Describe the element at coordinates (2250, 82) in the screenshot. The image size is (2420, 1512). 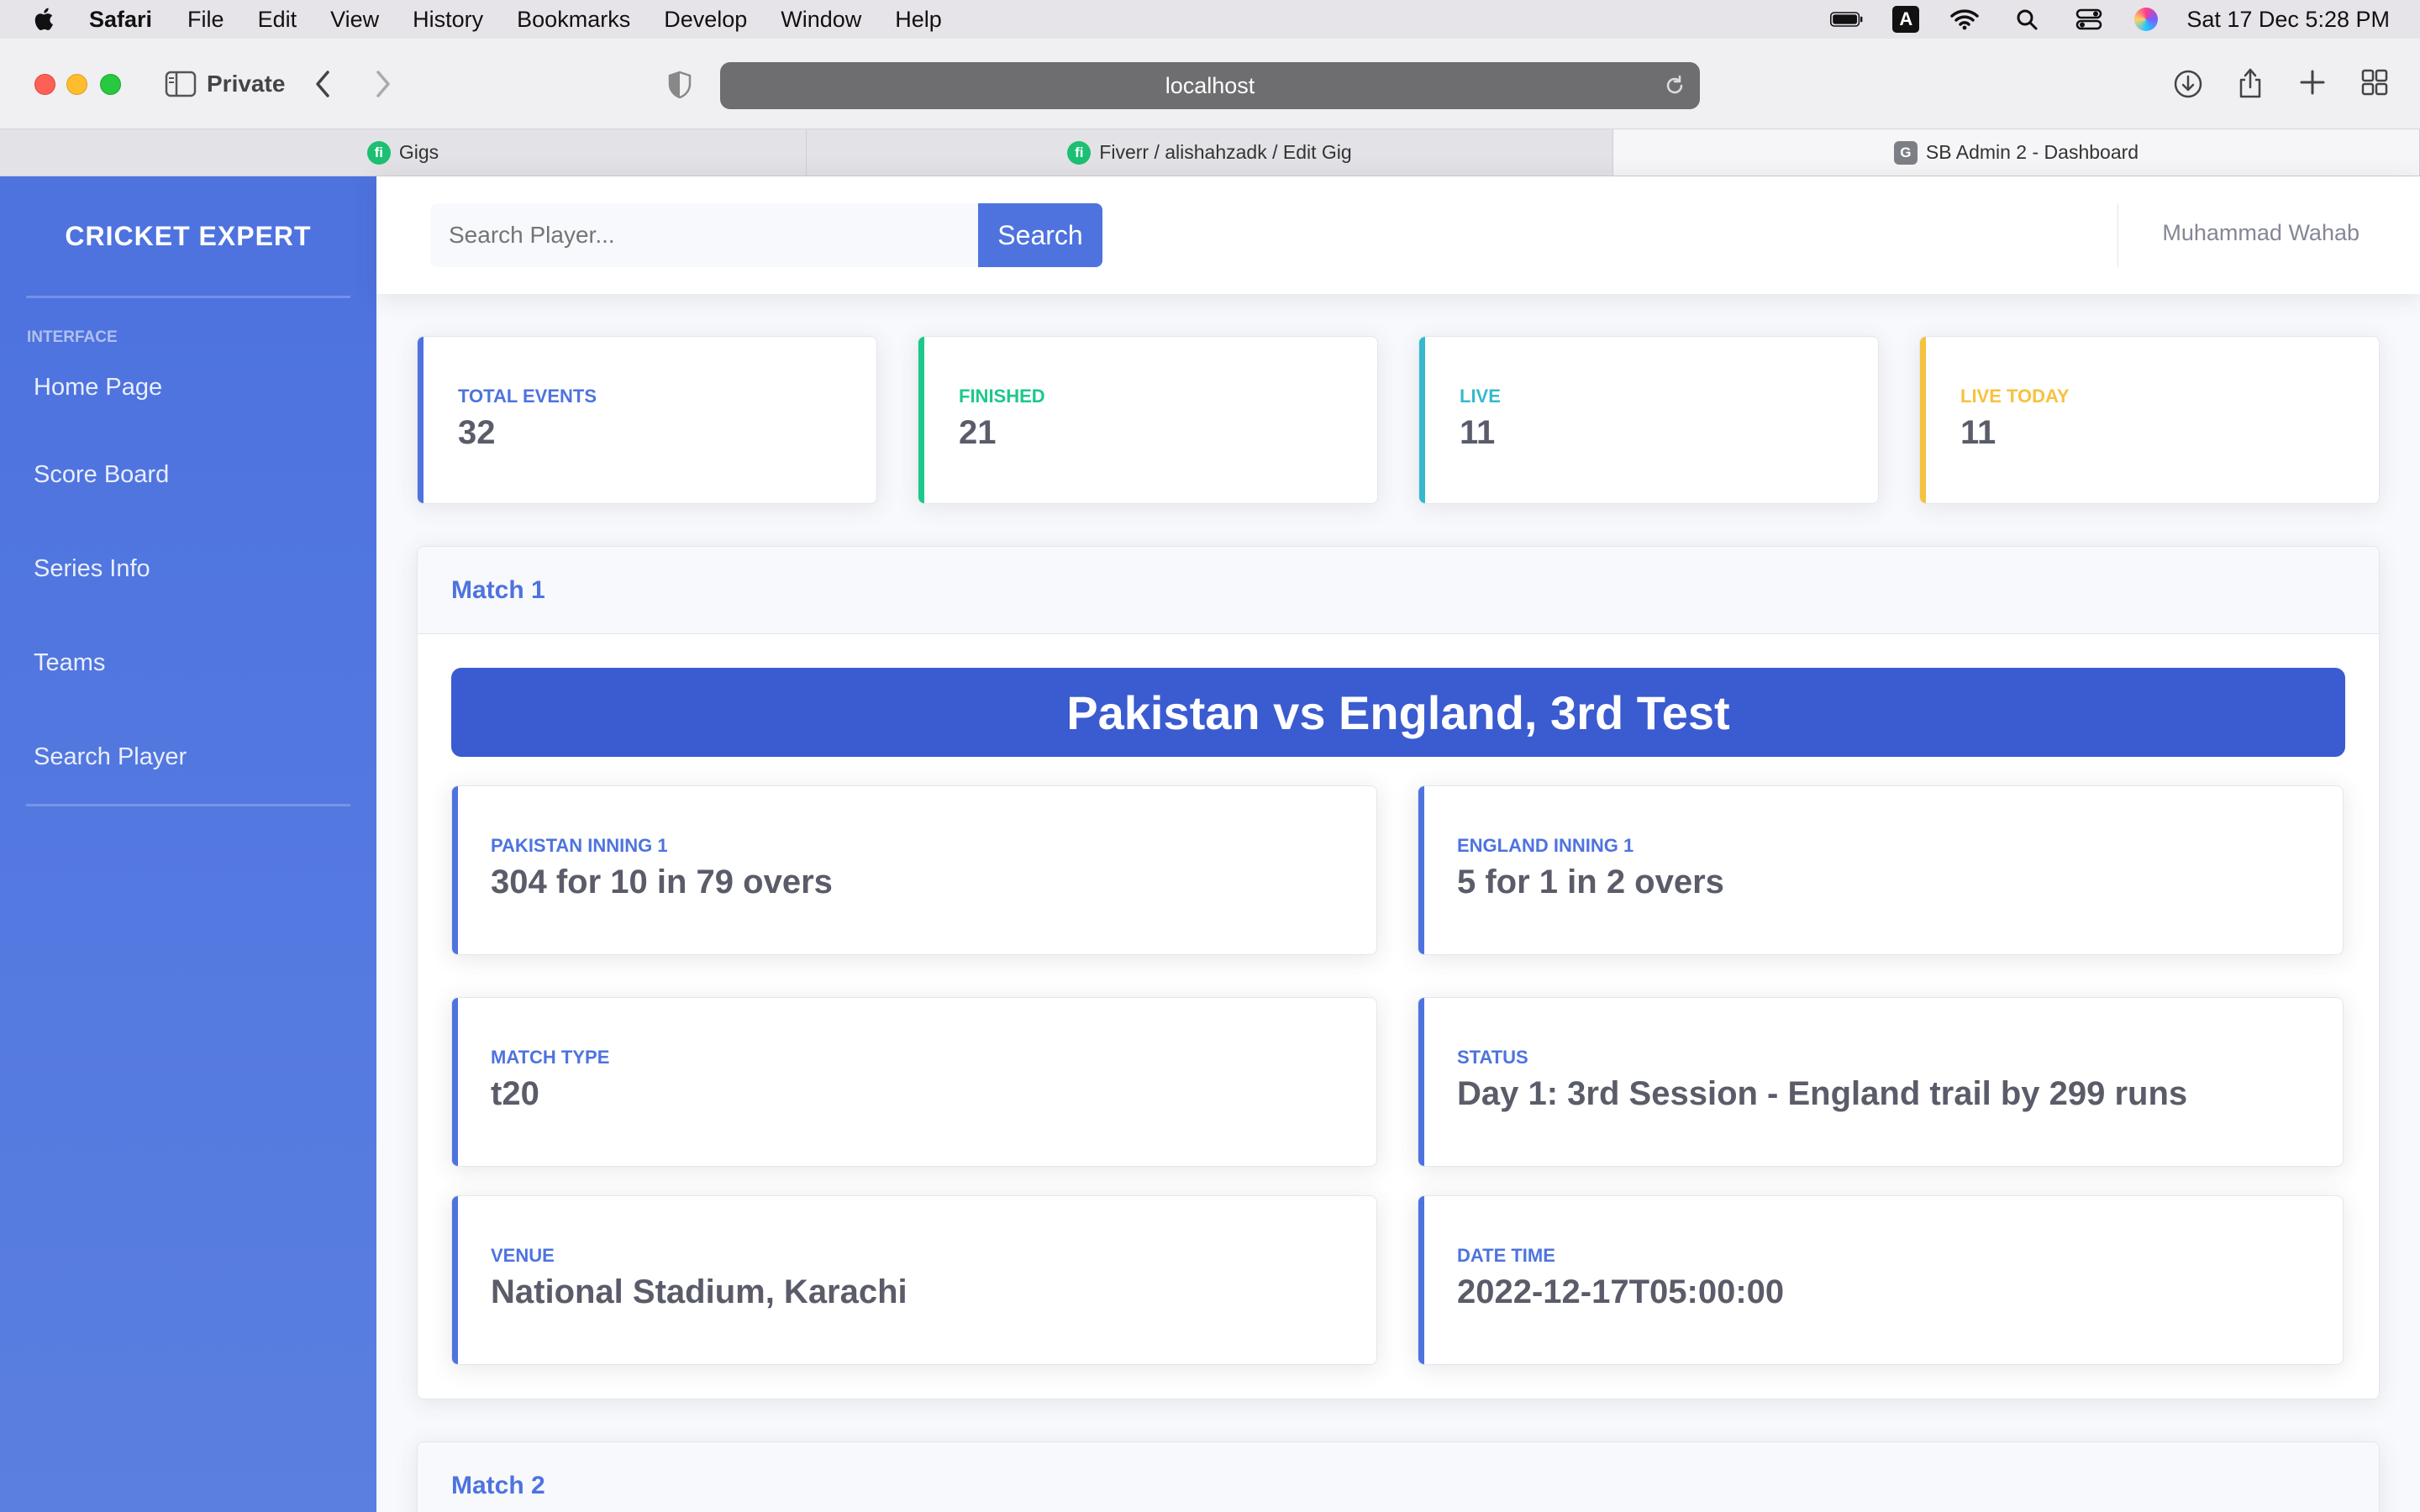
I see `share-icon` at that location.